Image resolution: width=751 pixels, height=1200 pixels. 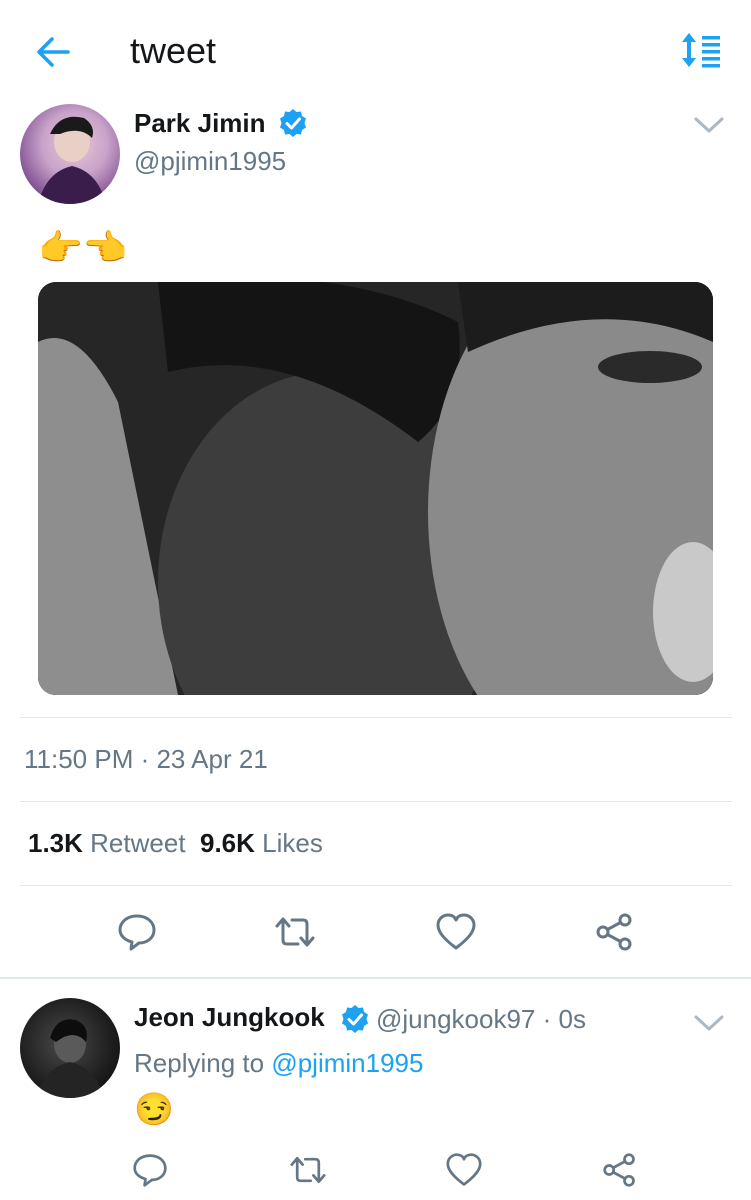 What do you see at coordinates (347, 1063) in the screenshot?
I see `replying-handle-link: @pjimin1995` at bounding box center [347, 1063].